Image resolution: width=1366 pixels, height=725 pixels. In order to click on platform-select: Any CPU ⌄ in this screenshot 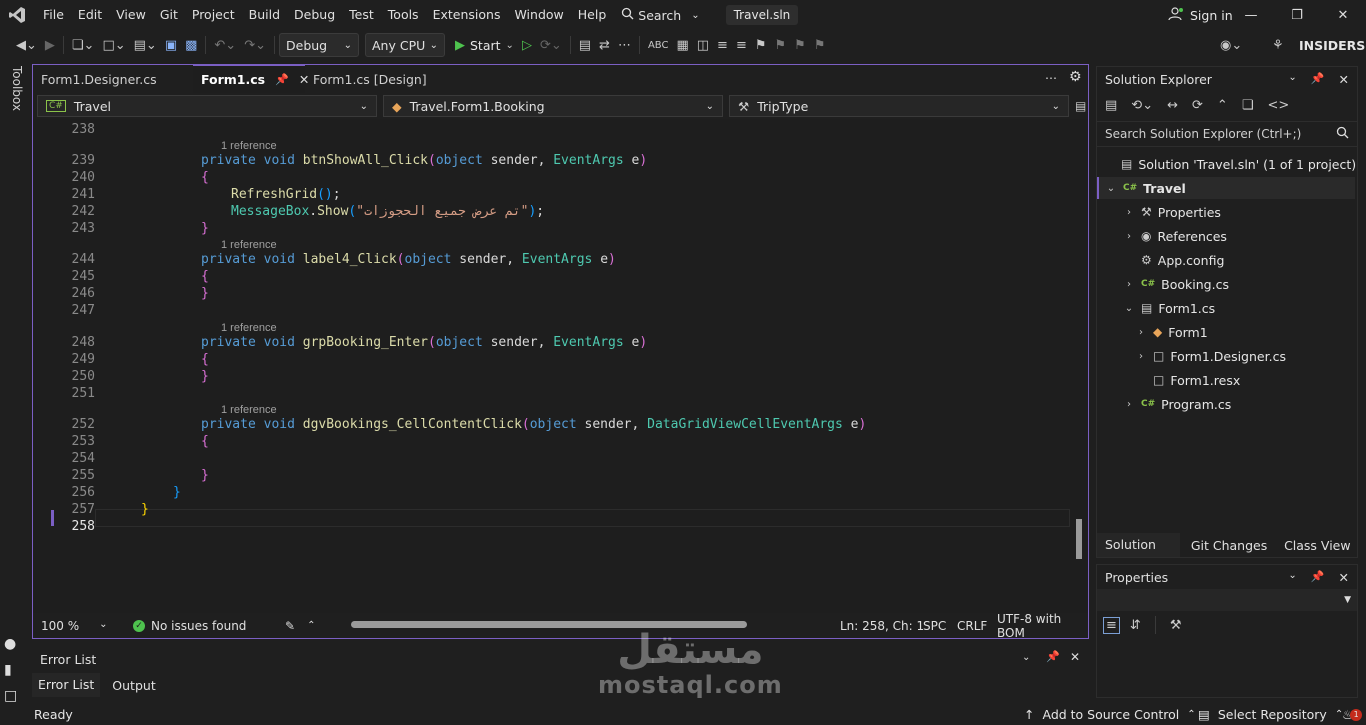, I will do `click(405, 45)`.